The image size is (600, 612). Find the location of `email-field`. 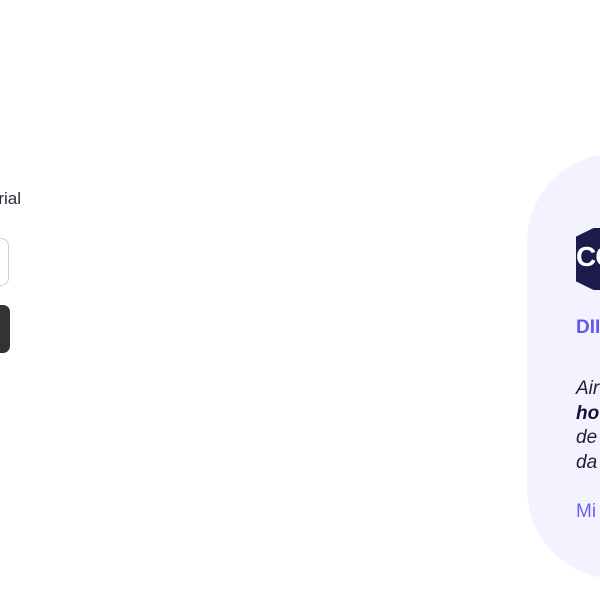

email-field is located at coordinates (4, 262).